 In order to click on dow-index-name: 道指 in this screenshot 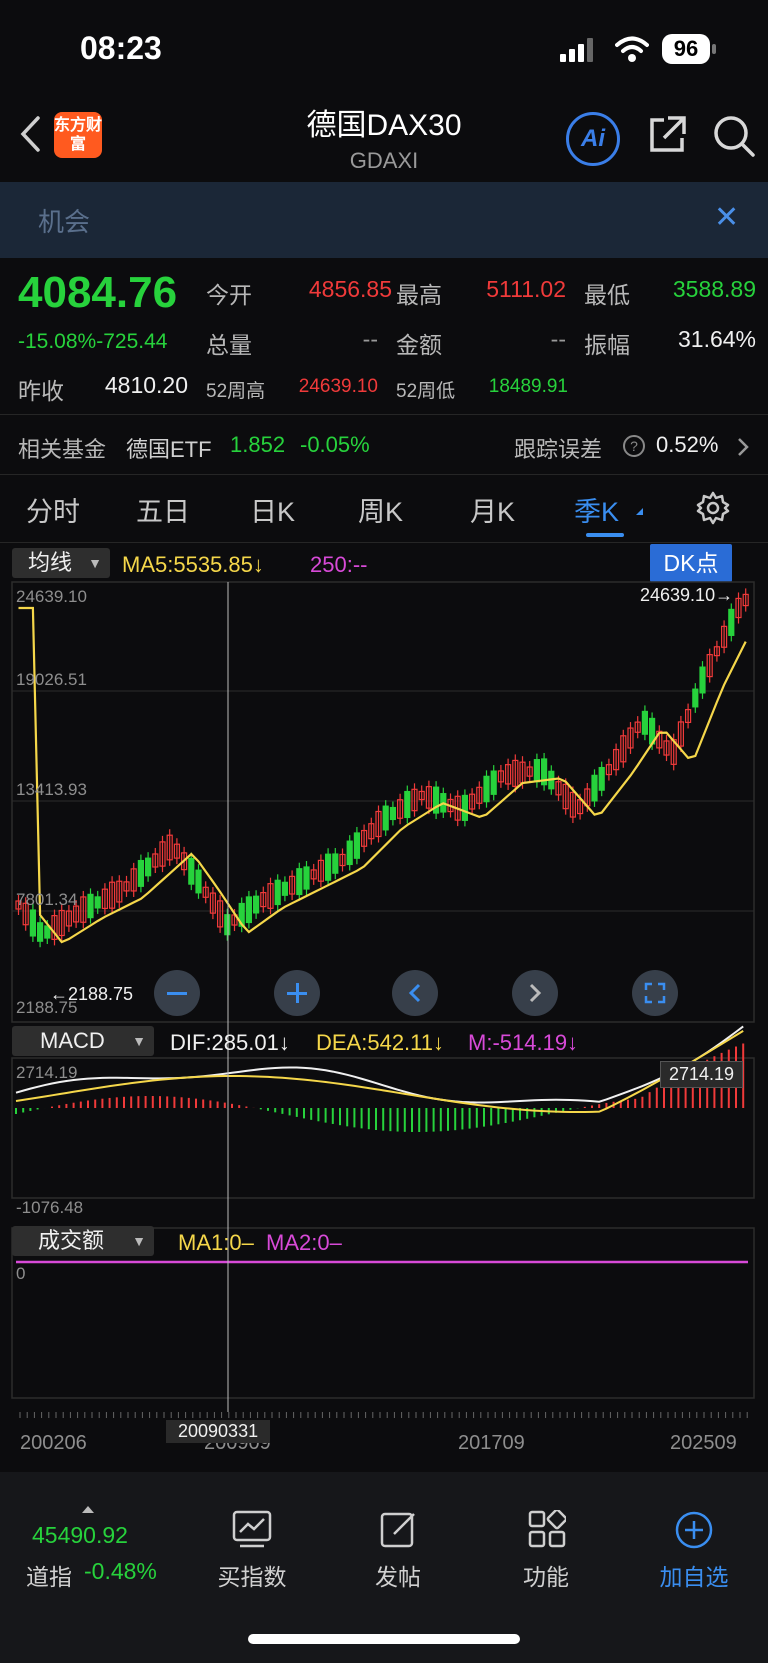, I will do `click(49, 1575)`.